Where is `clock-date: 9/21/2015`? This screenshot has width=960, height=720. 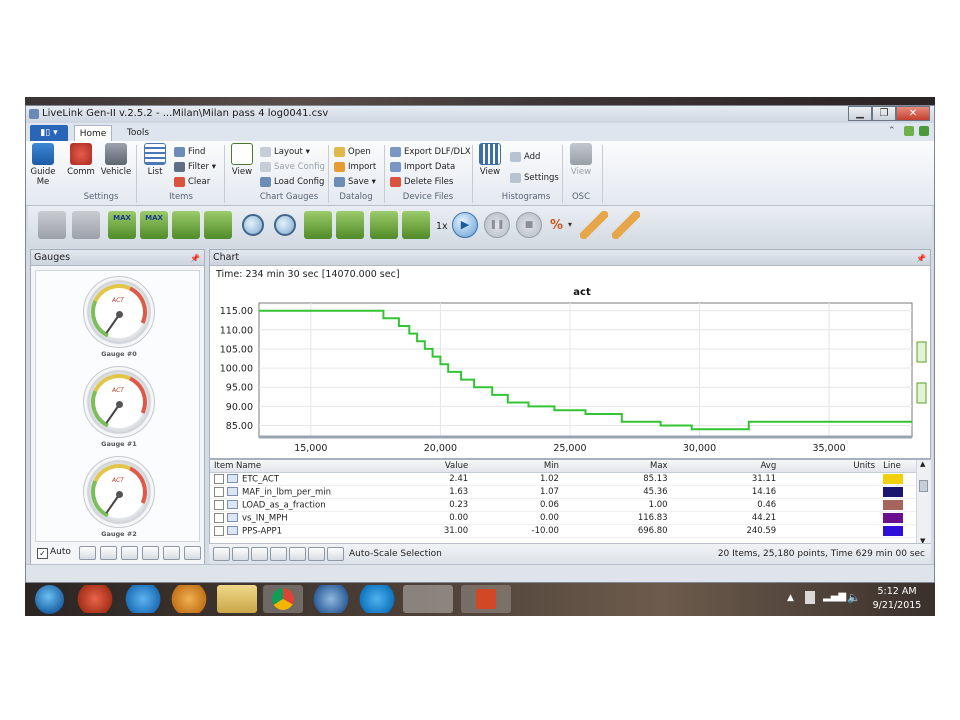 clock-date: 9/21/2015 is located at coordinates (897, 605).